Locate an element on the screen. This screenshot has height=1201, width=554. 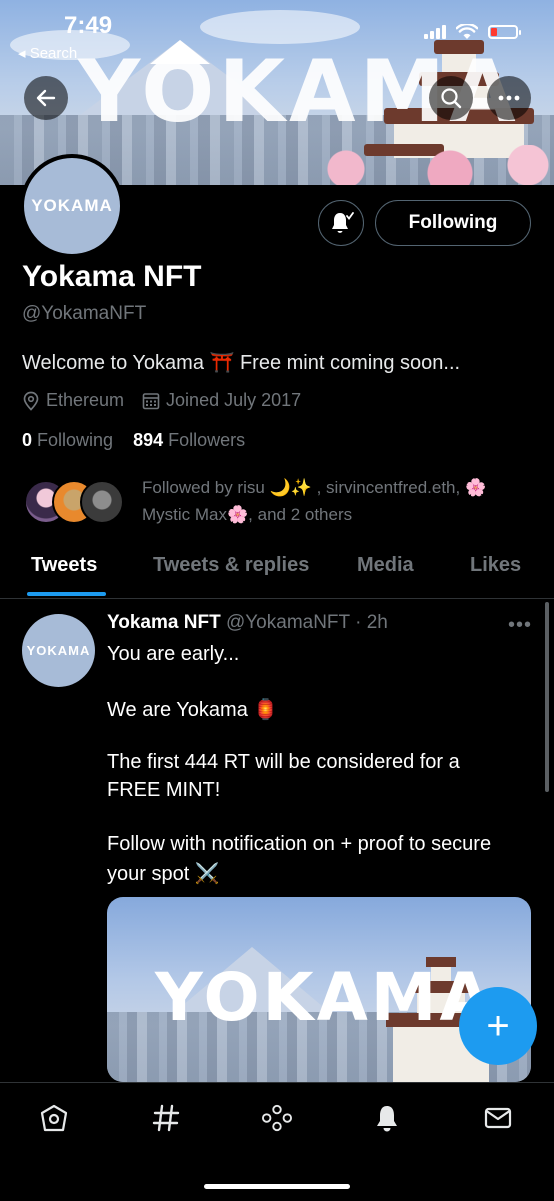
tweet-more-icon: ••• is located at coordinates (520, 625).